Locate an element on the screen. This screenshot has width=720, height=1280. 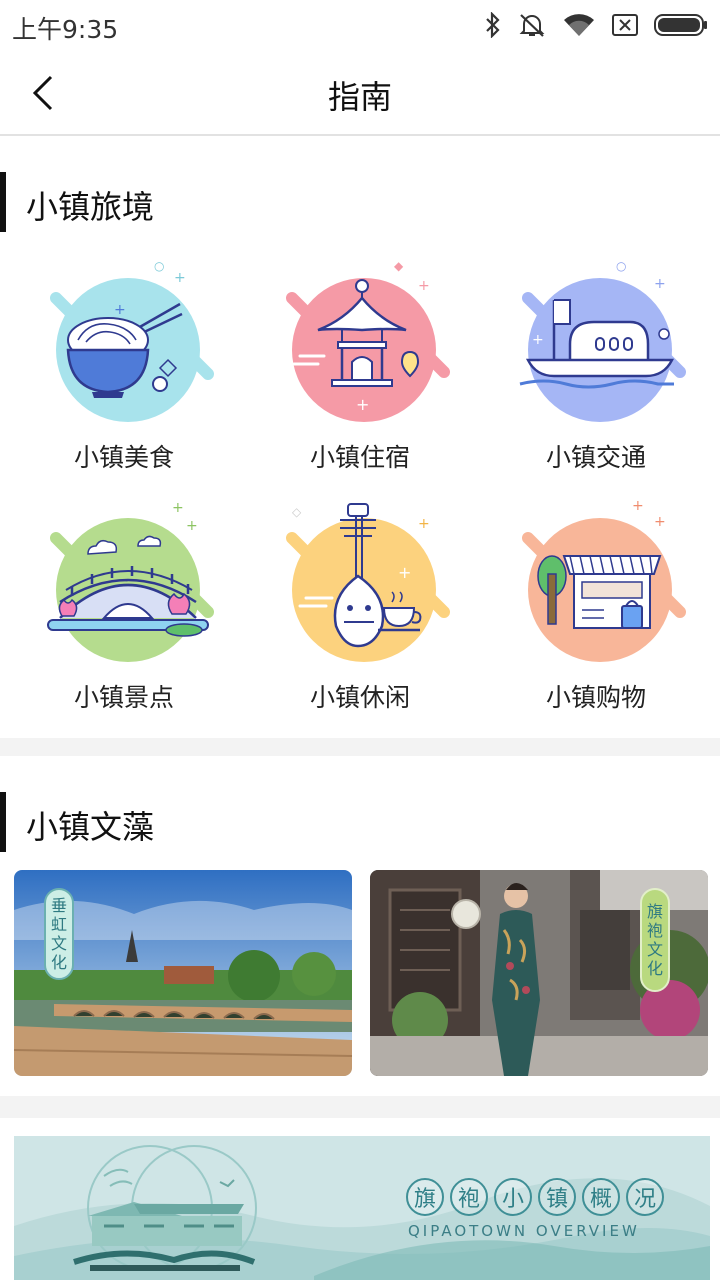
status-time: 上午9:35 is located at coordinates (65, 29).